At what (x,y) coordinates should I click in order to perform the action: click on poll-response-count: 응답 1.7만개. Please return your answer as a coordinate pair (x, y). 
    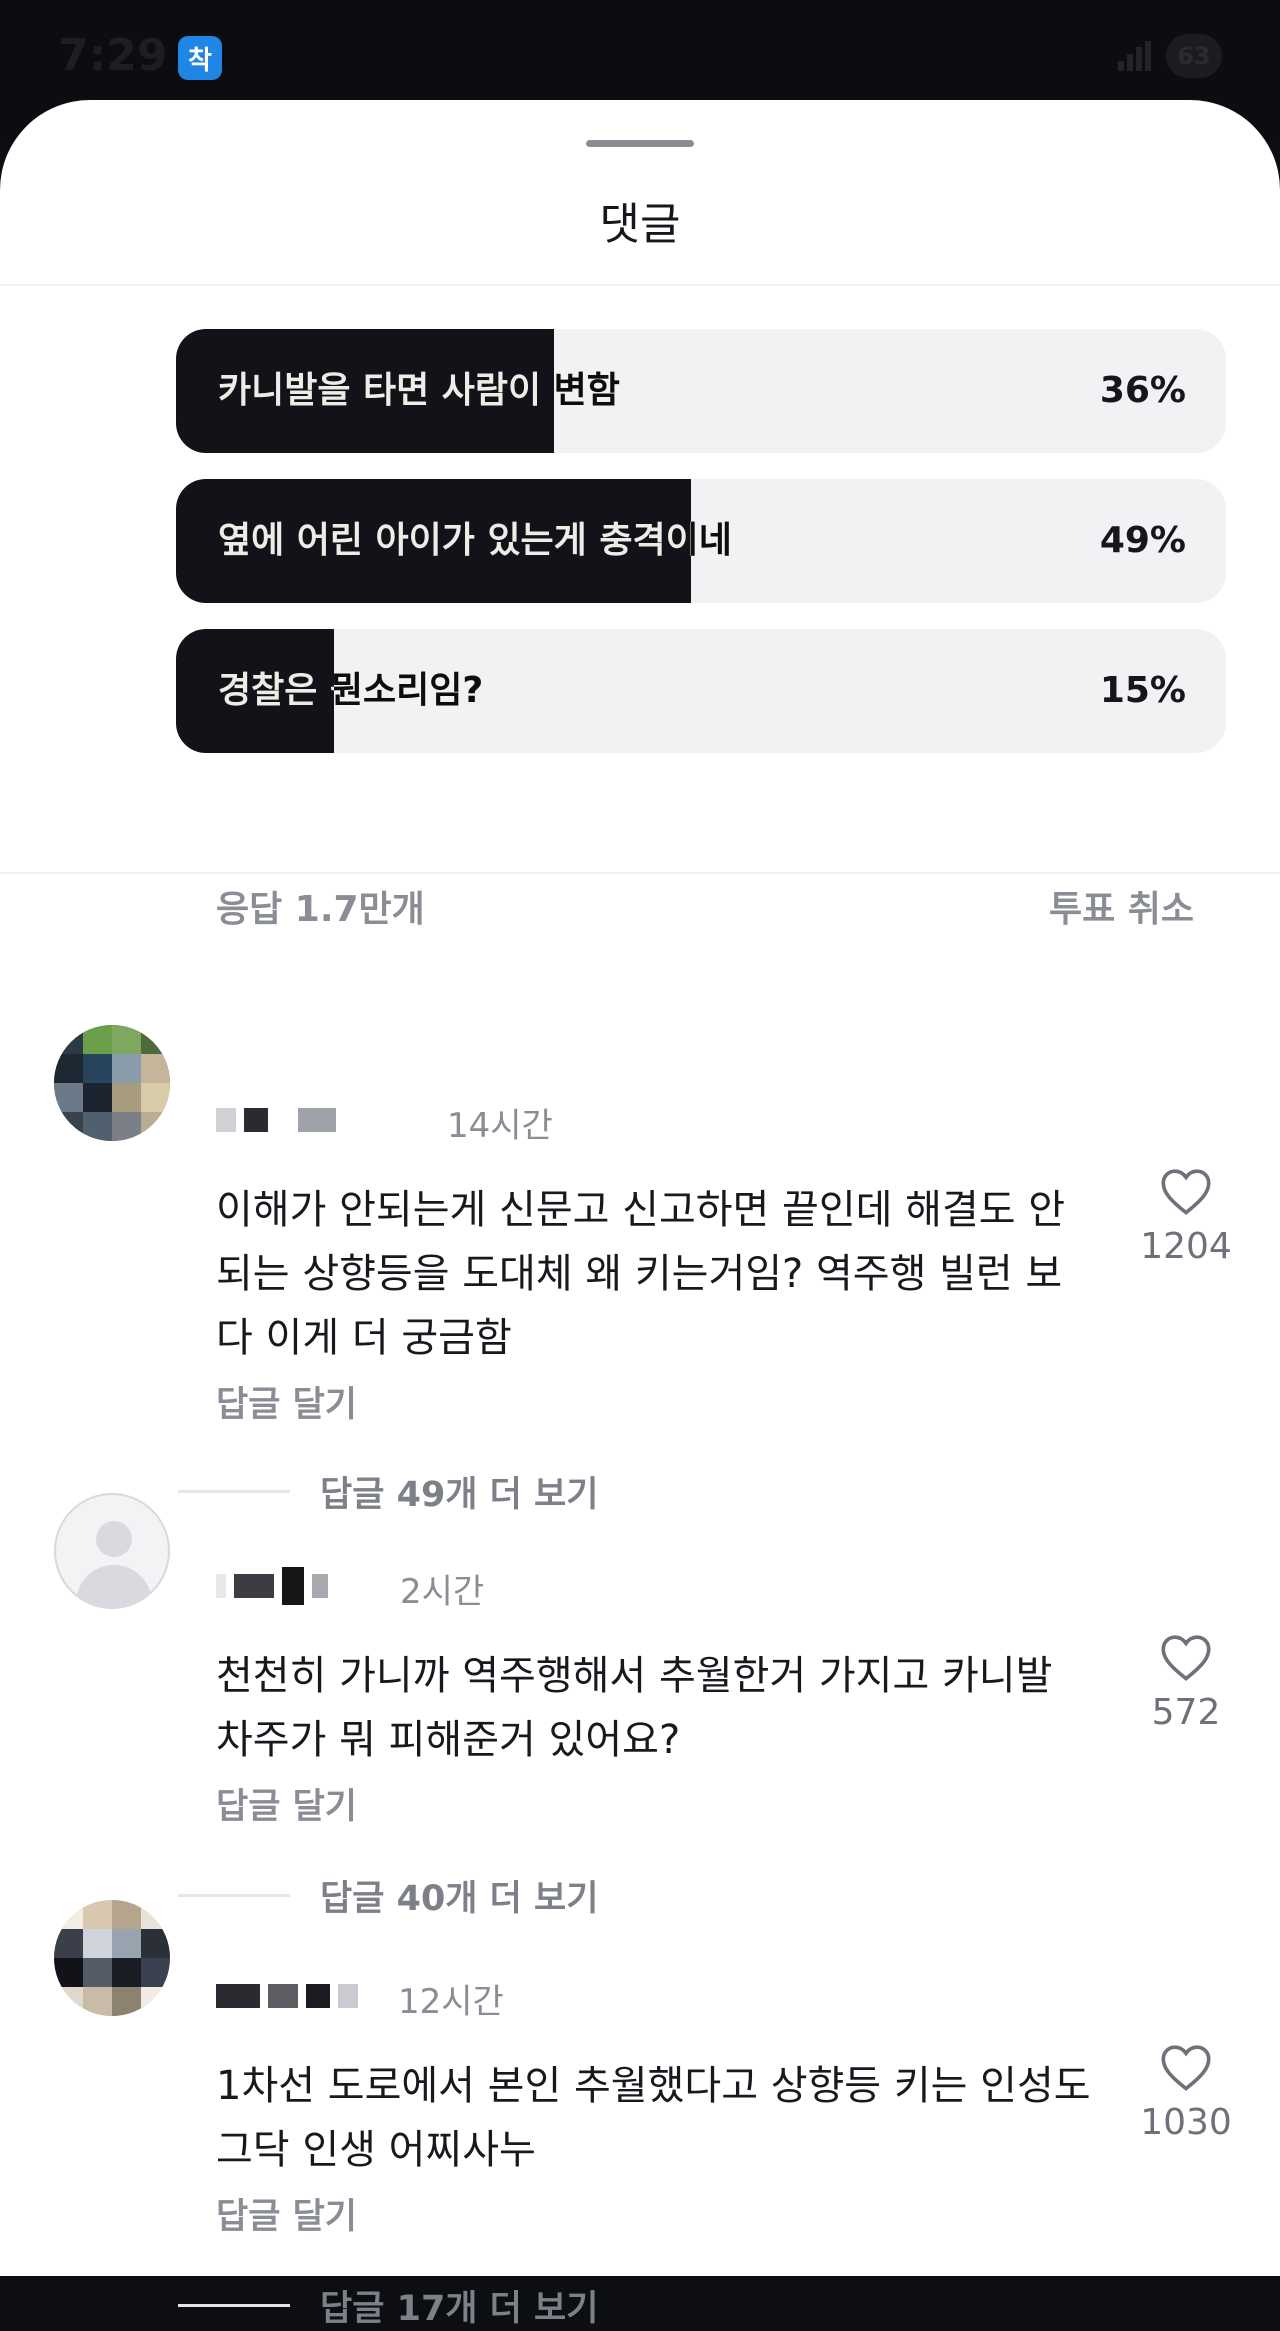
    Looking at the image, I should click on (320, 909).